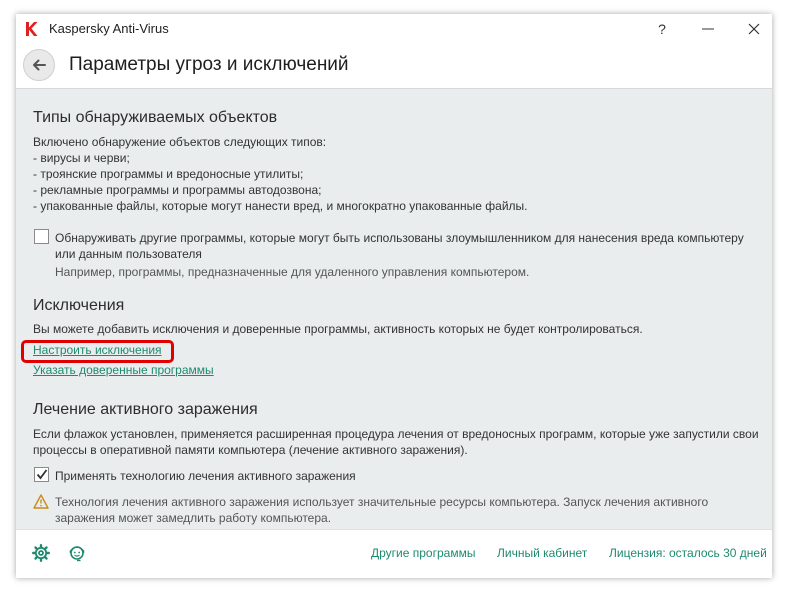 Image resolution: width=788 pixels, height=592 pixels. I want to click on license-link: Лицензия: осталось 30 дней, so click(688, 553).